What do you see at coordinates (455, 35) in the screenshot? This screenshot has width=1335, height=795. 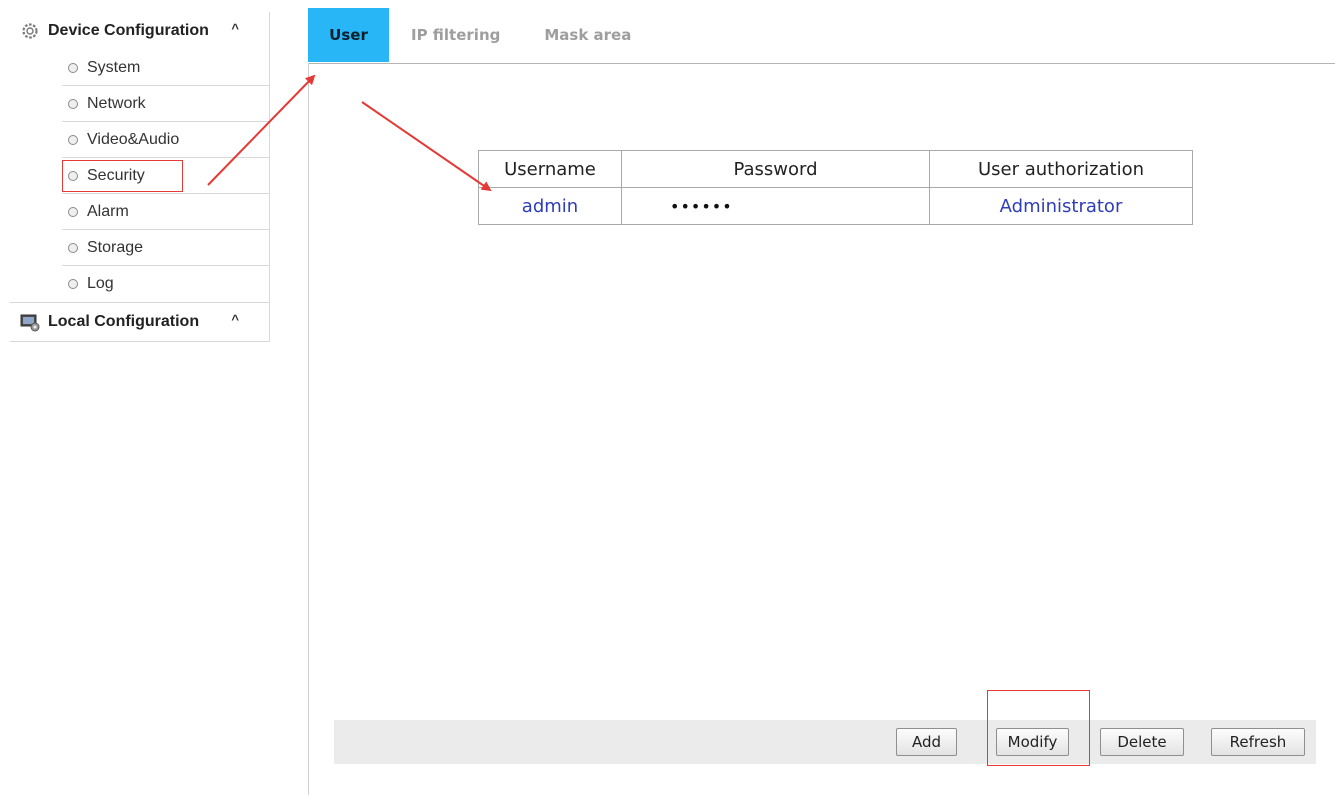 I see `tab-ip-filtering: IP filtering` at bounding box center [455, 35].